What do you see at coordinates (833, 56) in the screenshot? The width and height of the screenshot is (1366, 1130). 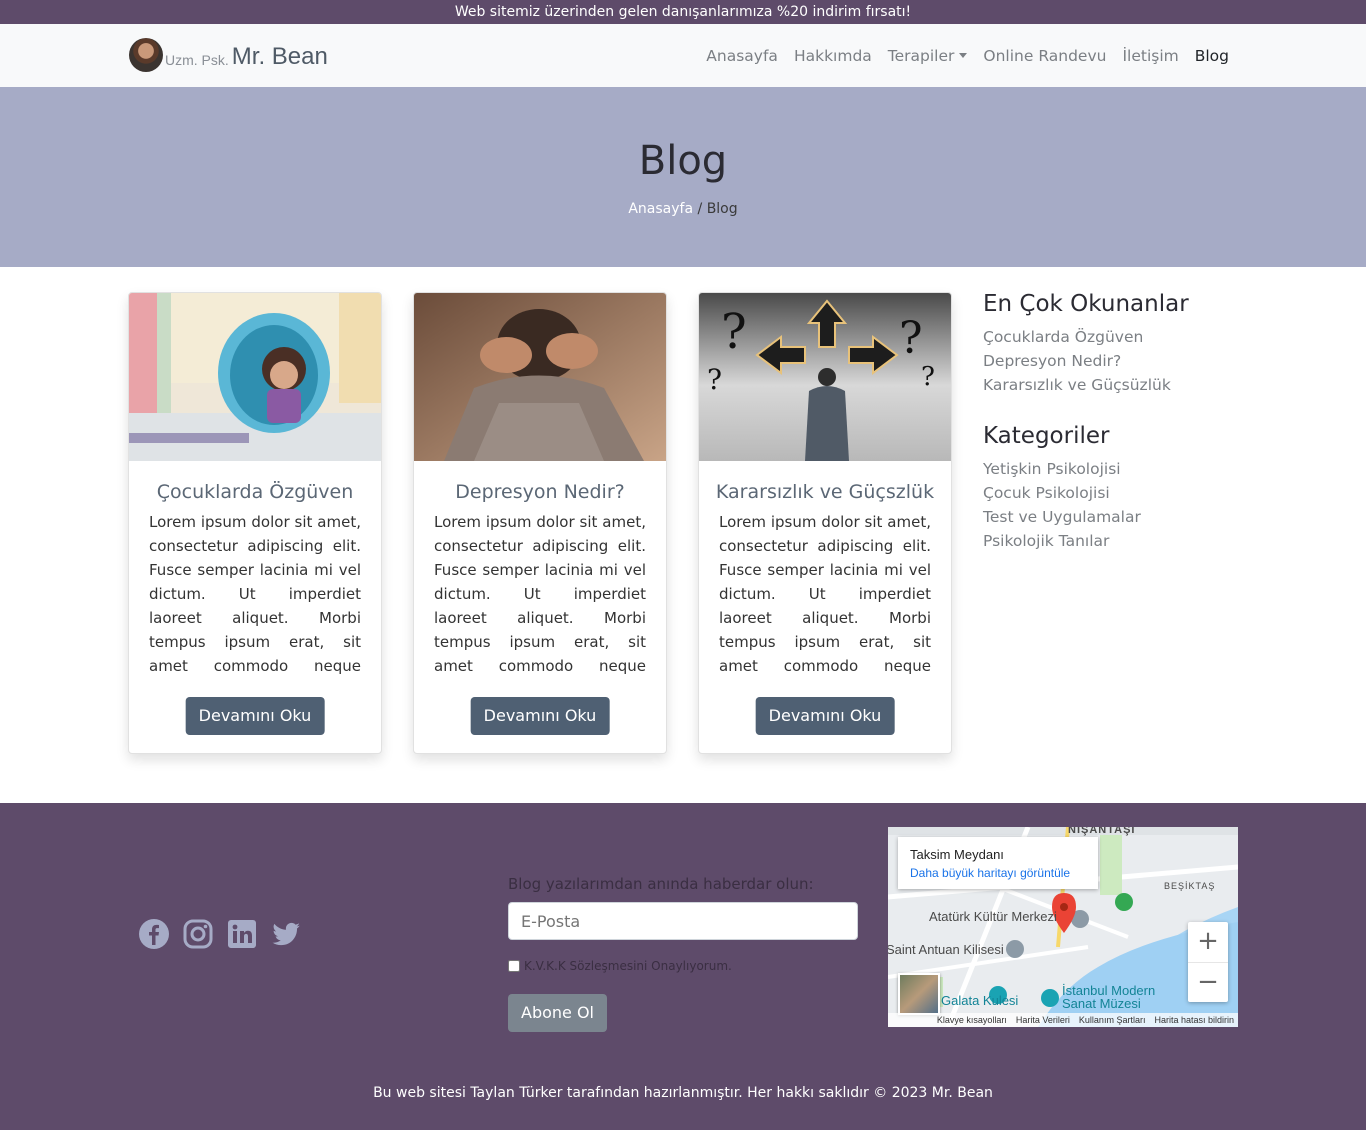 I see `nav-item-hakkimda: Hakkımda` at bounding box center [833, 56].